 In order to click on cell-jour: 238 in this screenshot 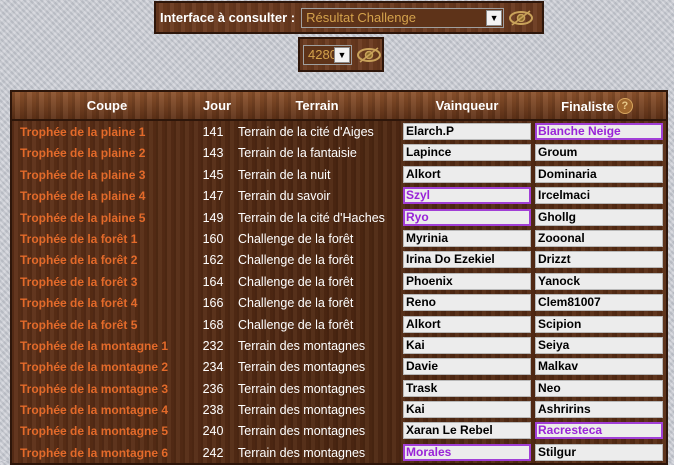, I will do `click(213, 410)`.